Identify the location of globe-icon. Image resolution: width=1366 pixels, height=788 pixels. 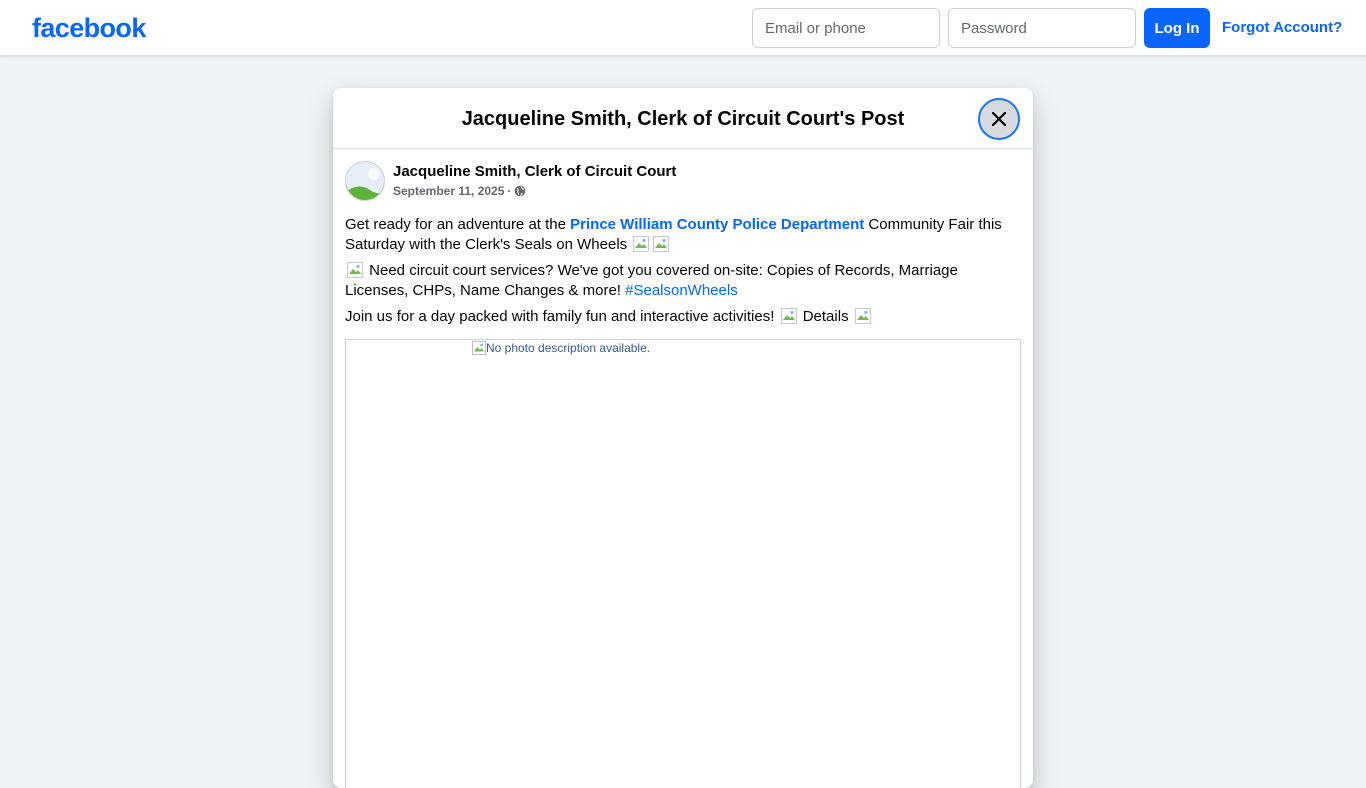
(520, 191).